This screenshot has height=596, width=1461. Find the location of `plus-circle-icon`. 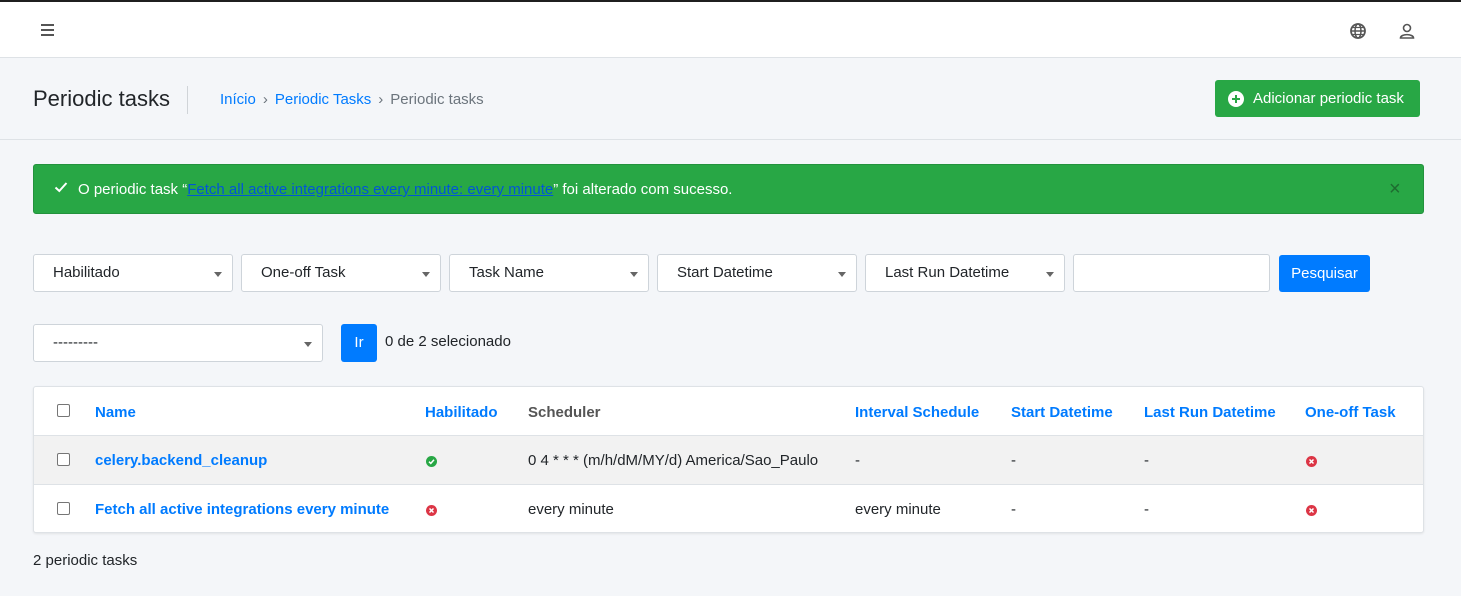

plus-circle-icon is located at coordinates (1236, 99).